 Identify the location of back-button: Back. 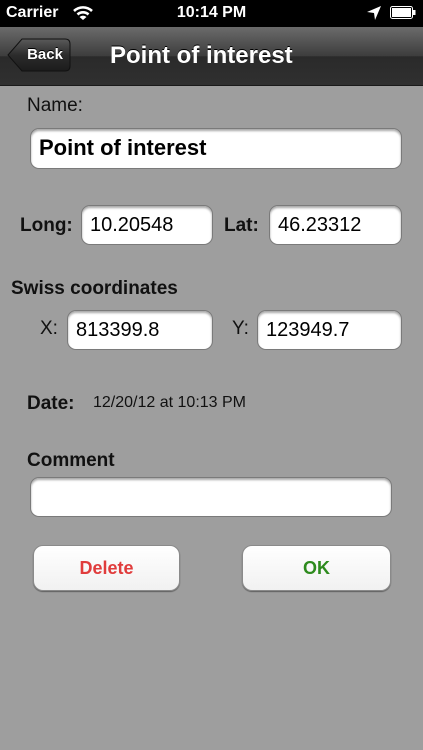
(39, 55).